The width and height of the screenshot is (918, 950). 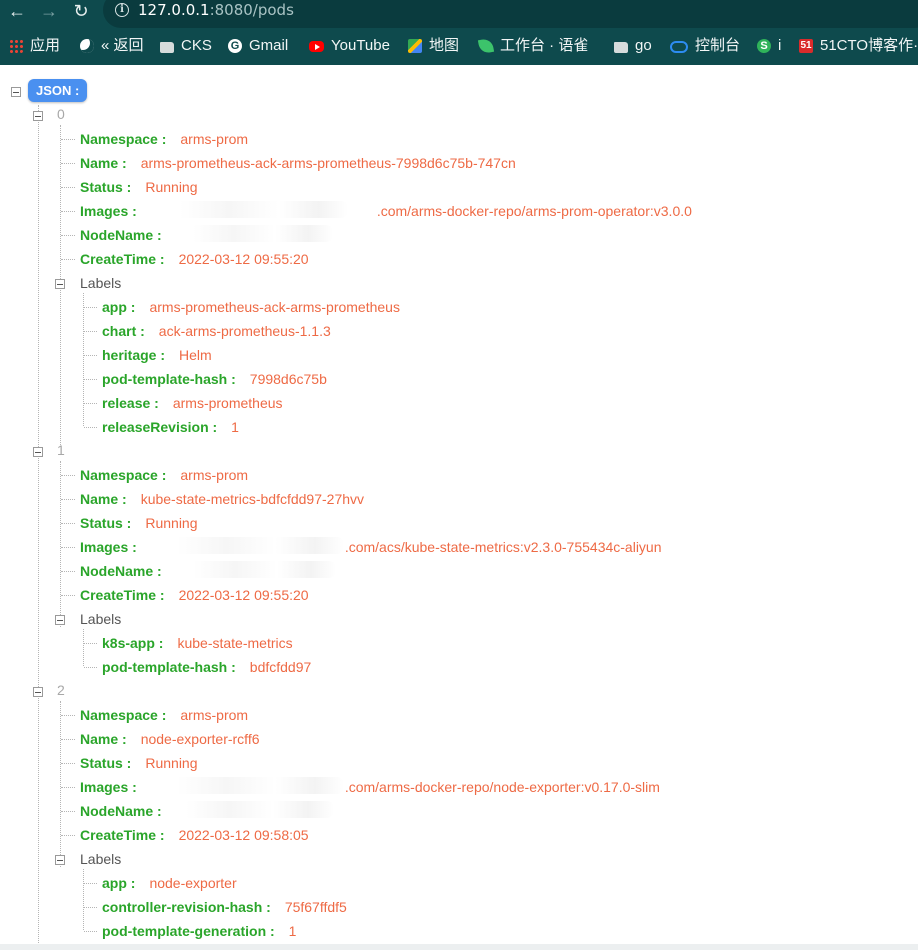 I want to click on label-row: releaseRevision : 1, so click(x=170, y=427).